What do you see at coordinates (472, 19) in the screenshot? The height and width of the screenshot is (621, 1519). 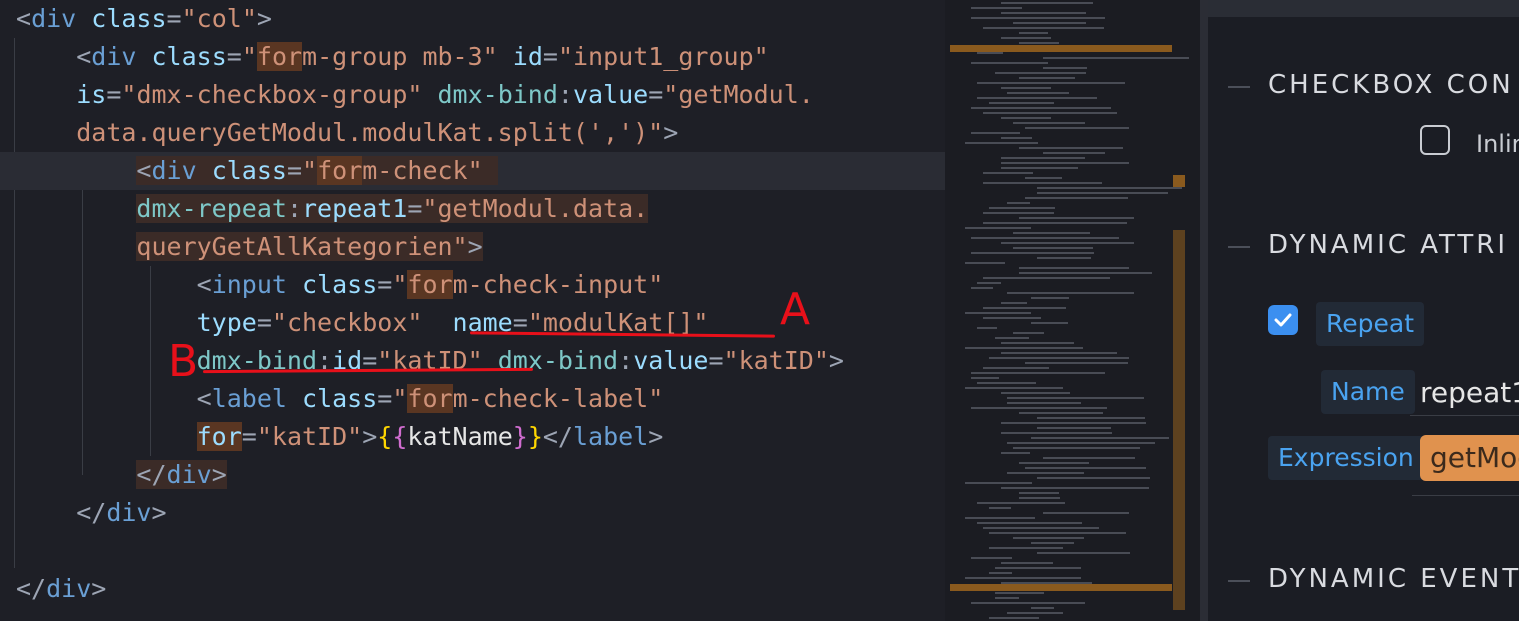 I see `code-line: <div class="col">` at bounding box center [472, 19].